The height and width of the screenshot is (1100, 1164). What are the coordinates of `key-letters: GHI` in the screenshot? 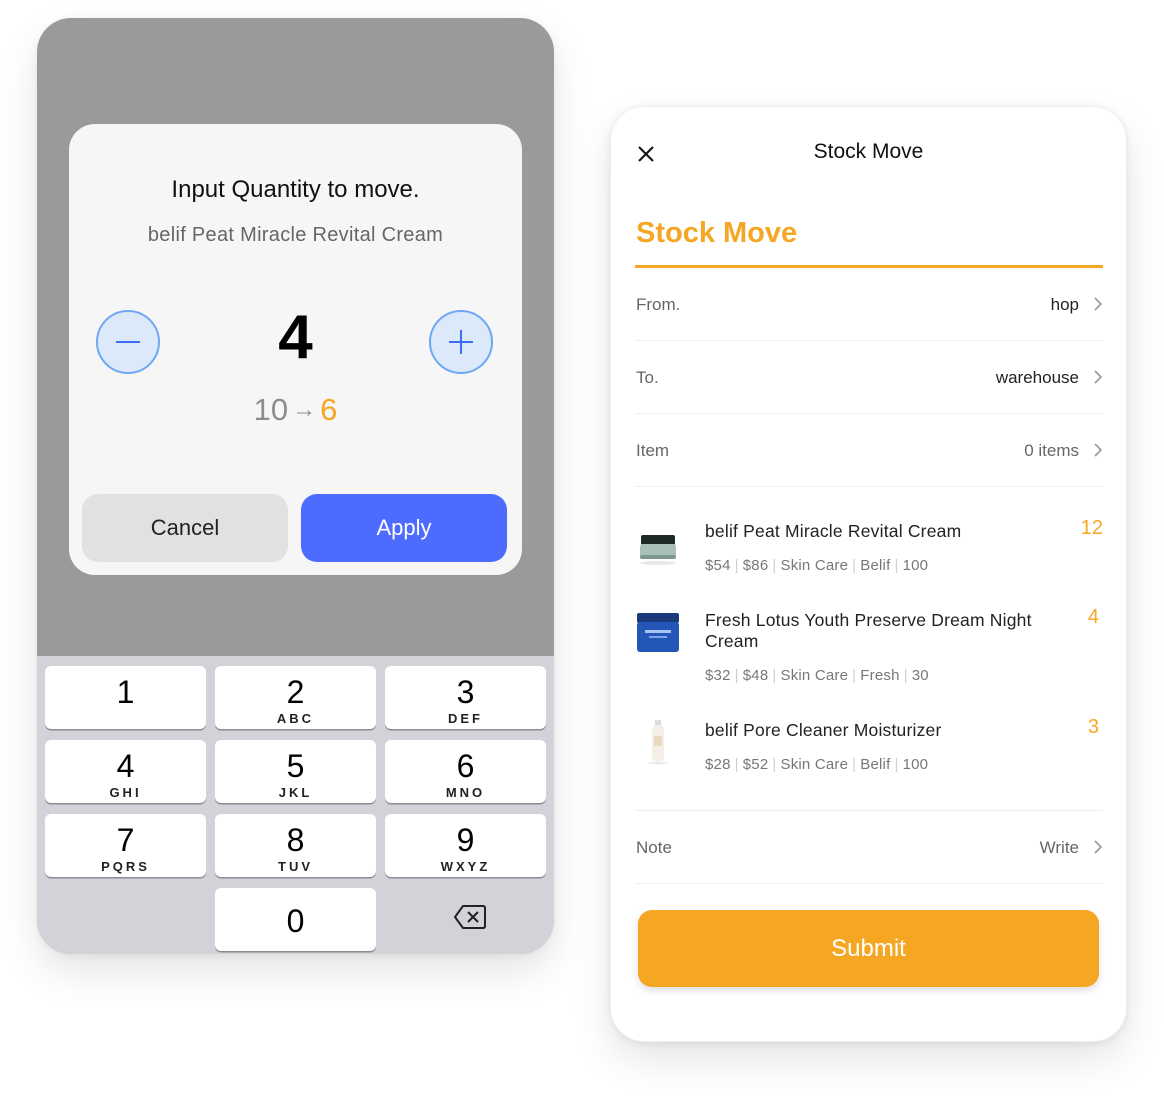 It's located at (125, 792).